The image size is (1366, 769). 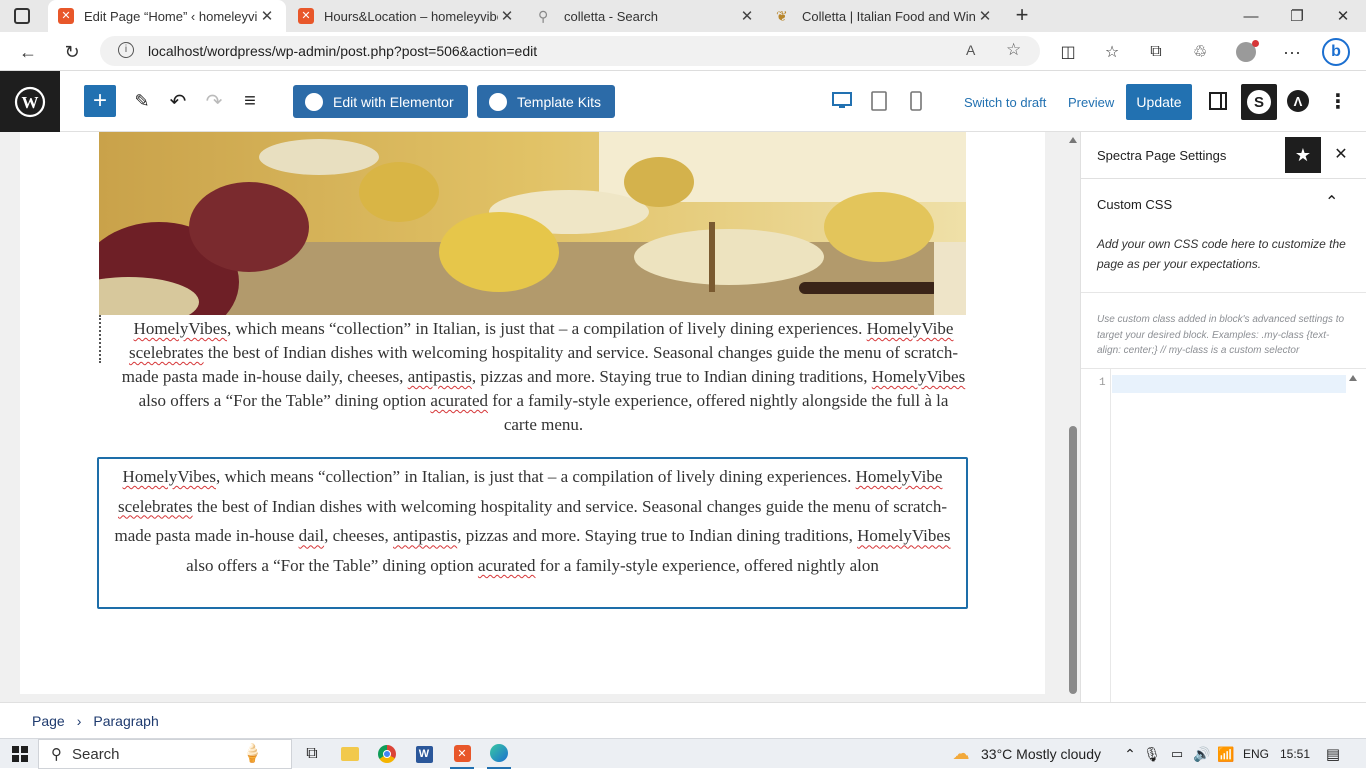 What do you see at coordinates (1091, 102) in the screenshot?
I see `preview-button: Preview` at bounding box center [1091, 102].